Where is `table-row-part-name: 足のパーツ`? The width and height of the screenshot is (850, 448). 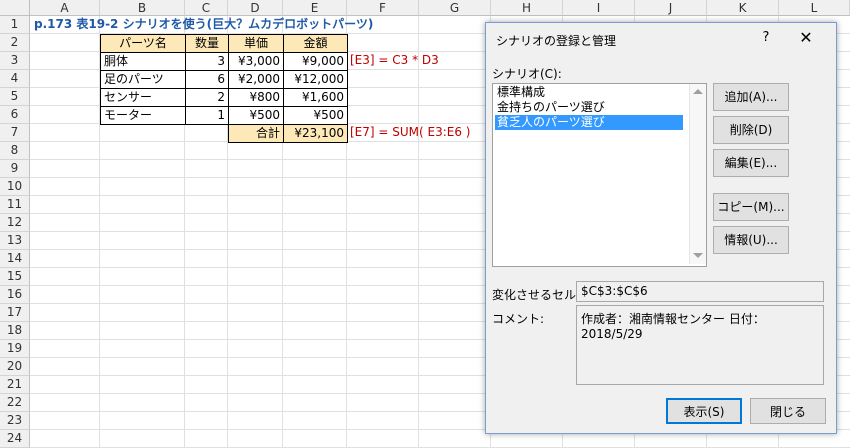
table-row-part-name: 足のパーツ is located at coordinates (143, 79).